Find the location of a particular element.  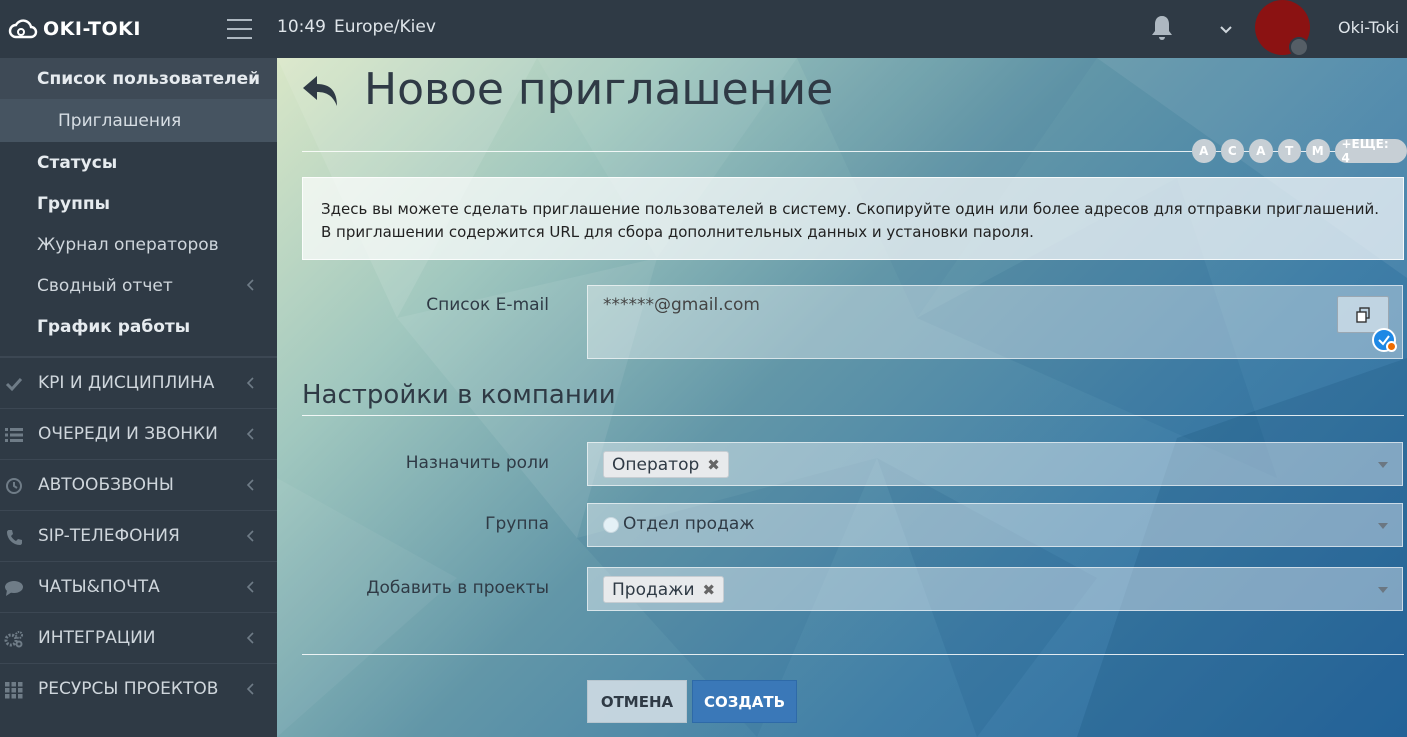

clock-timezone: Europe/Kiev is located at coordinates (385, 27).